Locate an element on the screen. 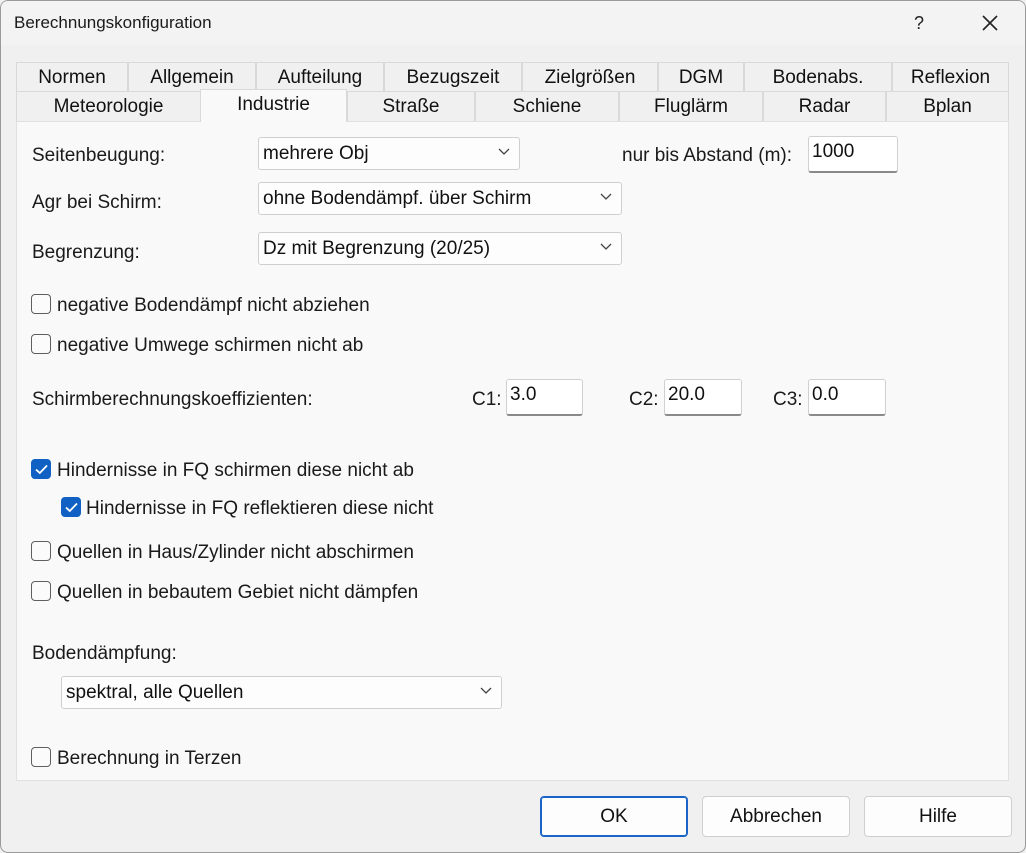  c1-label: C1: is located at coordinates (487, 399).